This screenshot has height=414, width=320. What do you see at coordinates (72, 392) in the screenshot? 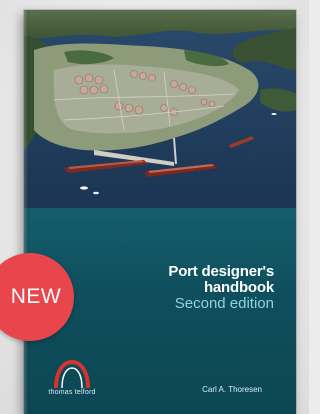
I see `publisher-name: thomas telford` at bounding box center [72, 392].